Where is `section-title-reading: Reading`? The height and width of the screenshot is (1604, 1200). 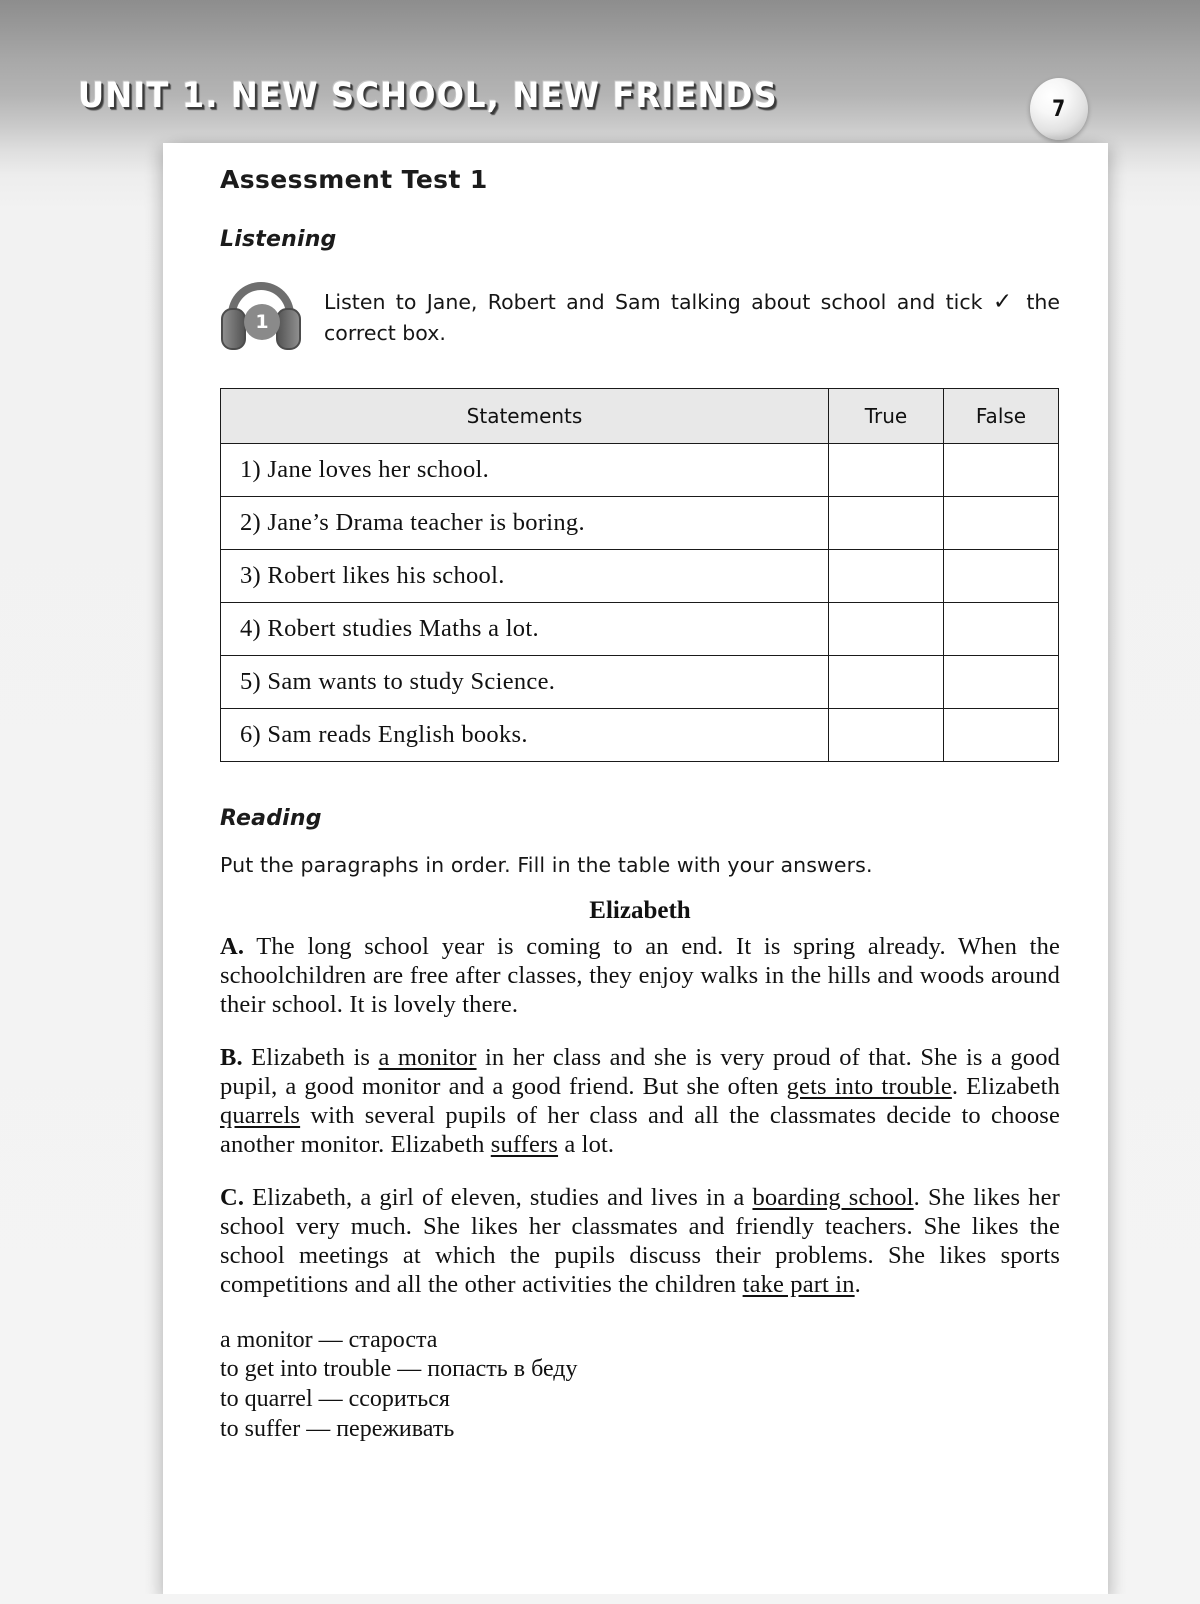
section-title-reading: Reading is located at coordinates (271, 818).